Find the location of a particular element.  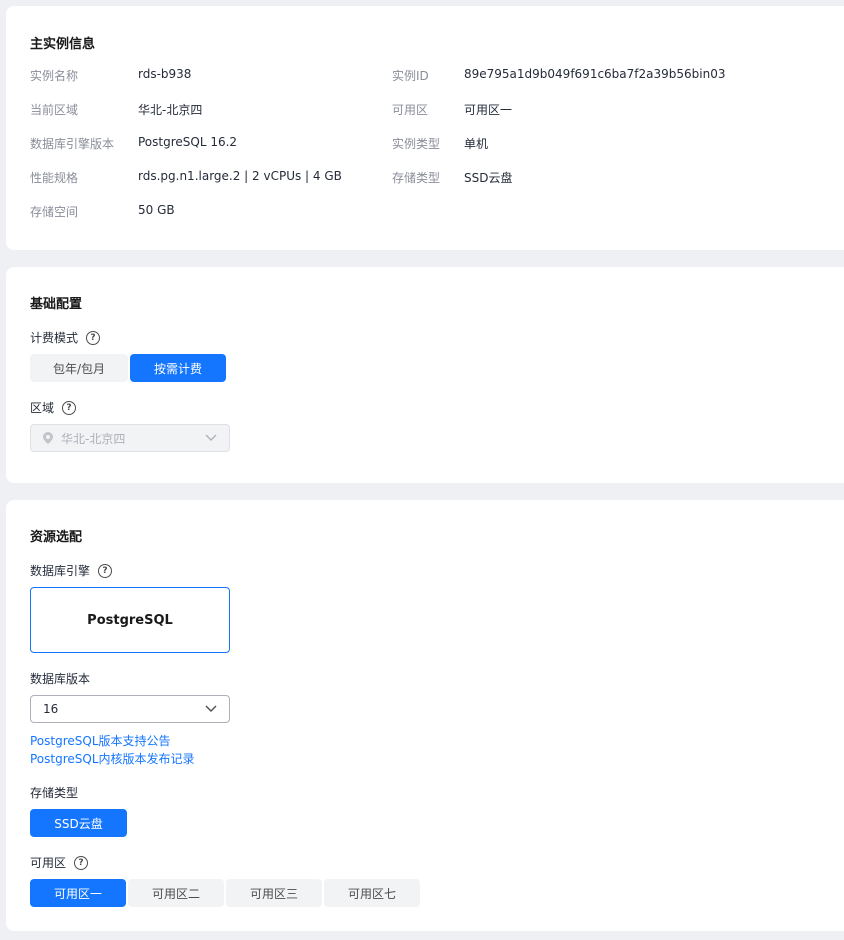

storage-type-value: SSD云盘 is located at coordinates (488, 178).